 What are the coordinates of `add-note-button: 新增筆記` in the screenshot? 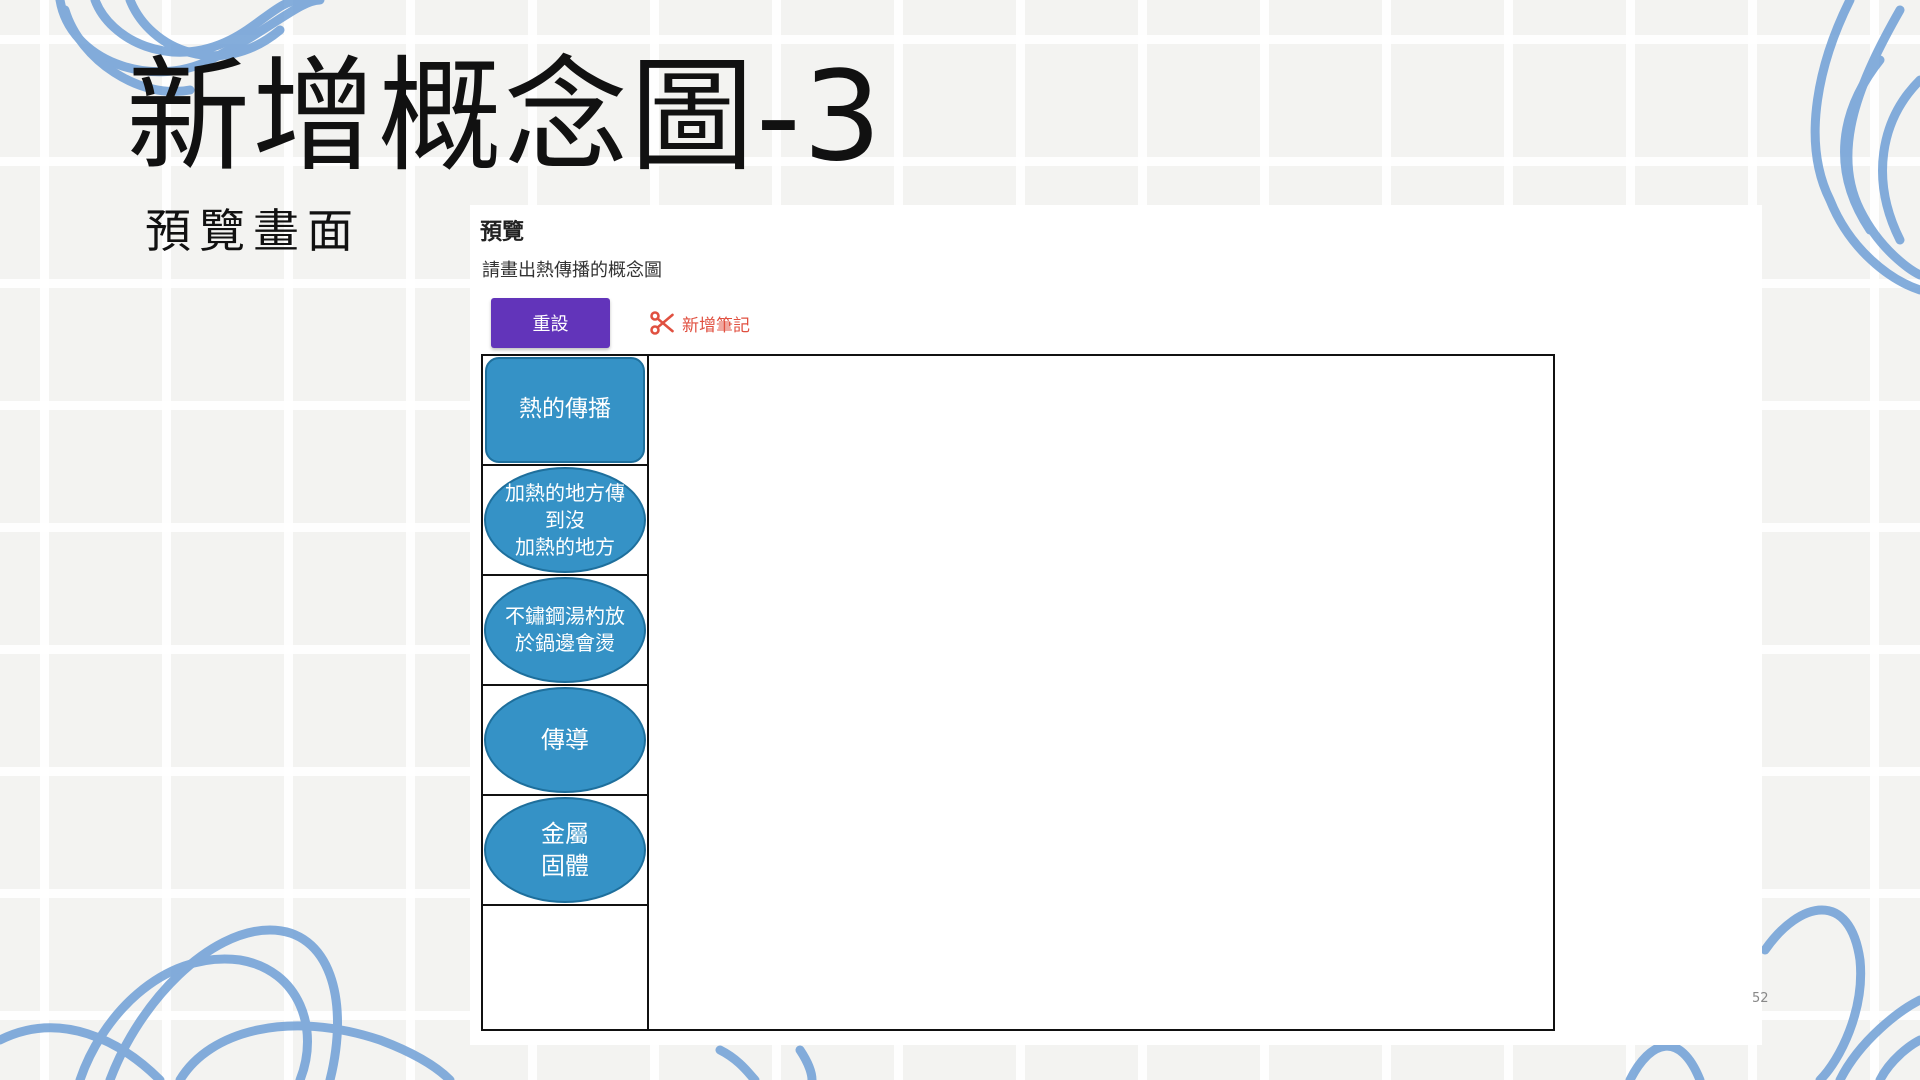 It's located at (699, 323).